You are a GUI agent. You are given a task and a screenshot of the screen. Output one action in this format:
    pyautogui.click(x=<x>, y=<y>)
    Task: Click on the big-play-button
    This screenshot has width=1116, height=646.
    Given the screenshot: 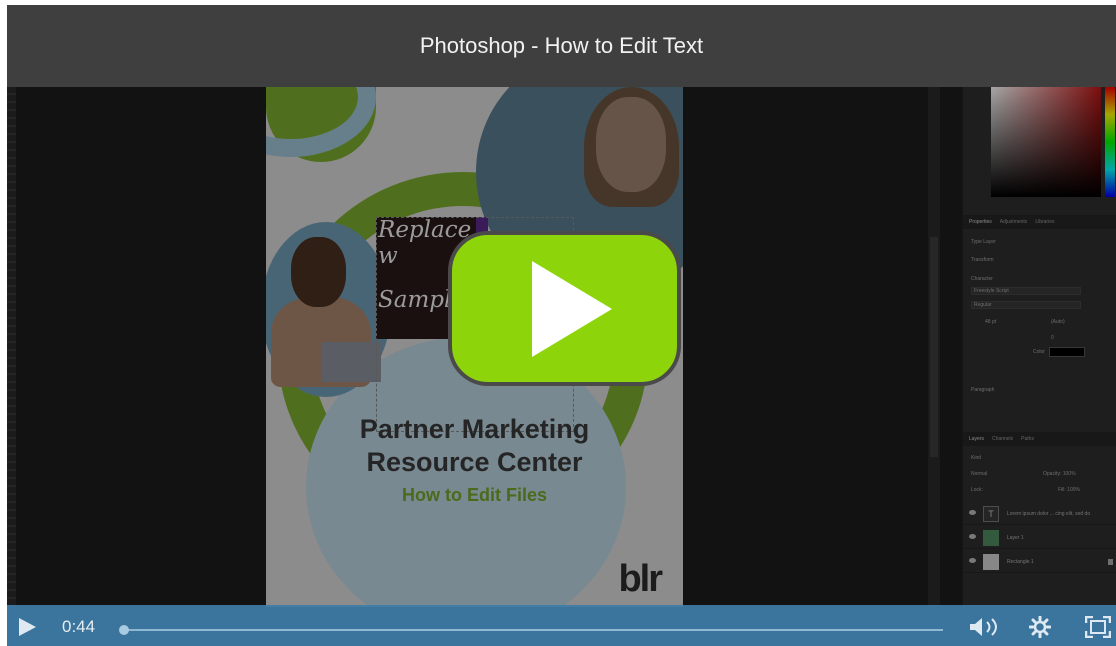 What is the action you would take?
    pyautogui.click(x=564, y=308)
    